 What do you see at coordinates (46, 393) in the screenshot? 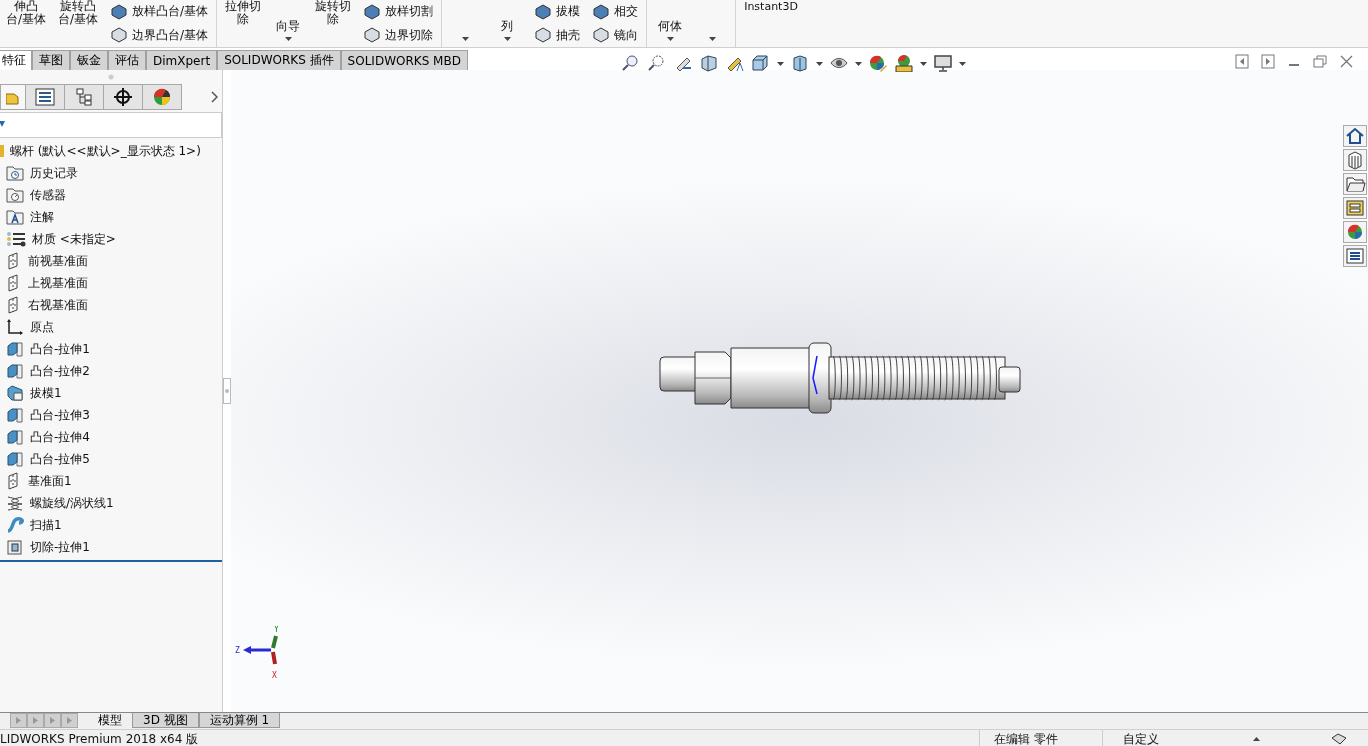
I see `tree-item: 拔模1` at bounding box center [46, 393].